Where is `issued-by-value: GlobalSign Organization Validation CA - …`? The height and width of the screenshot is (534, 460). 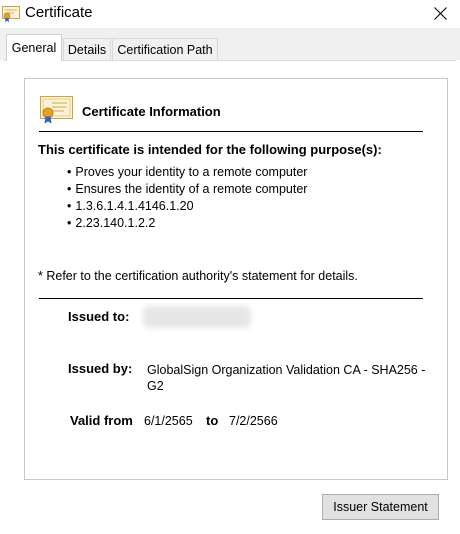
issued-by-value: GlobalSign Organization Validation CA - … is located at coordinates (286, 378).